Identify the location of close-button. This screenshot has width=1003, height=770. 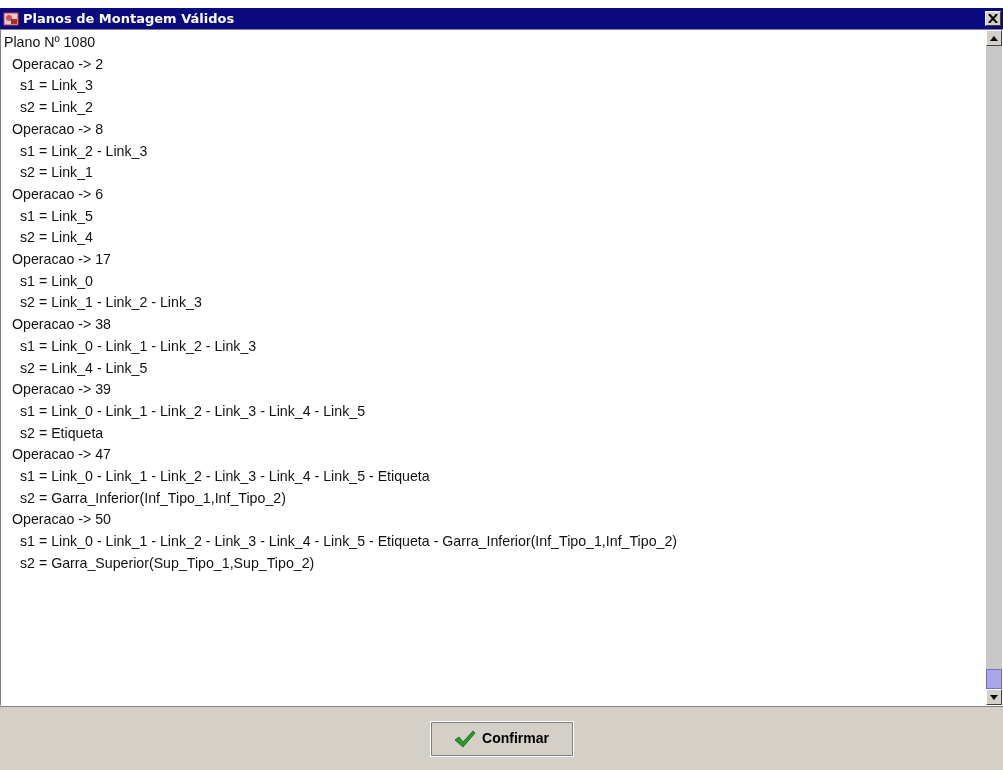
(993, 18).